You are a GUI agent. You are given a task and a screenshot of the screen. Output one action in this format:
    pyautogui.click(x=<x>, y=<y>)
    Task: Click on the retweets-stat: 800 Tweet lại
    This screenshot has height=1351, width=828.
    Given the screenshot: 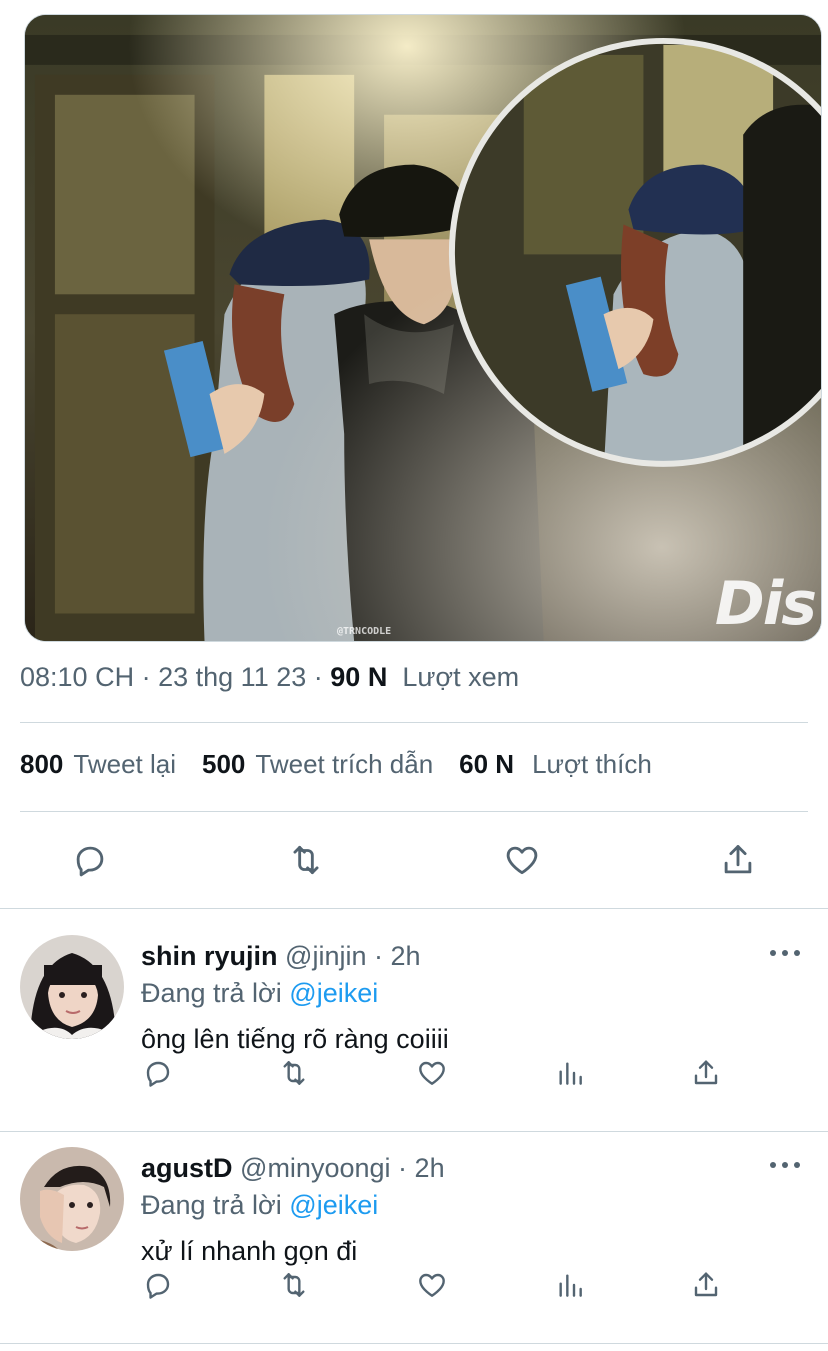 What is the action you would take?
    pyautogui.click(x=98, y=764)
    